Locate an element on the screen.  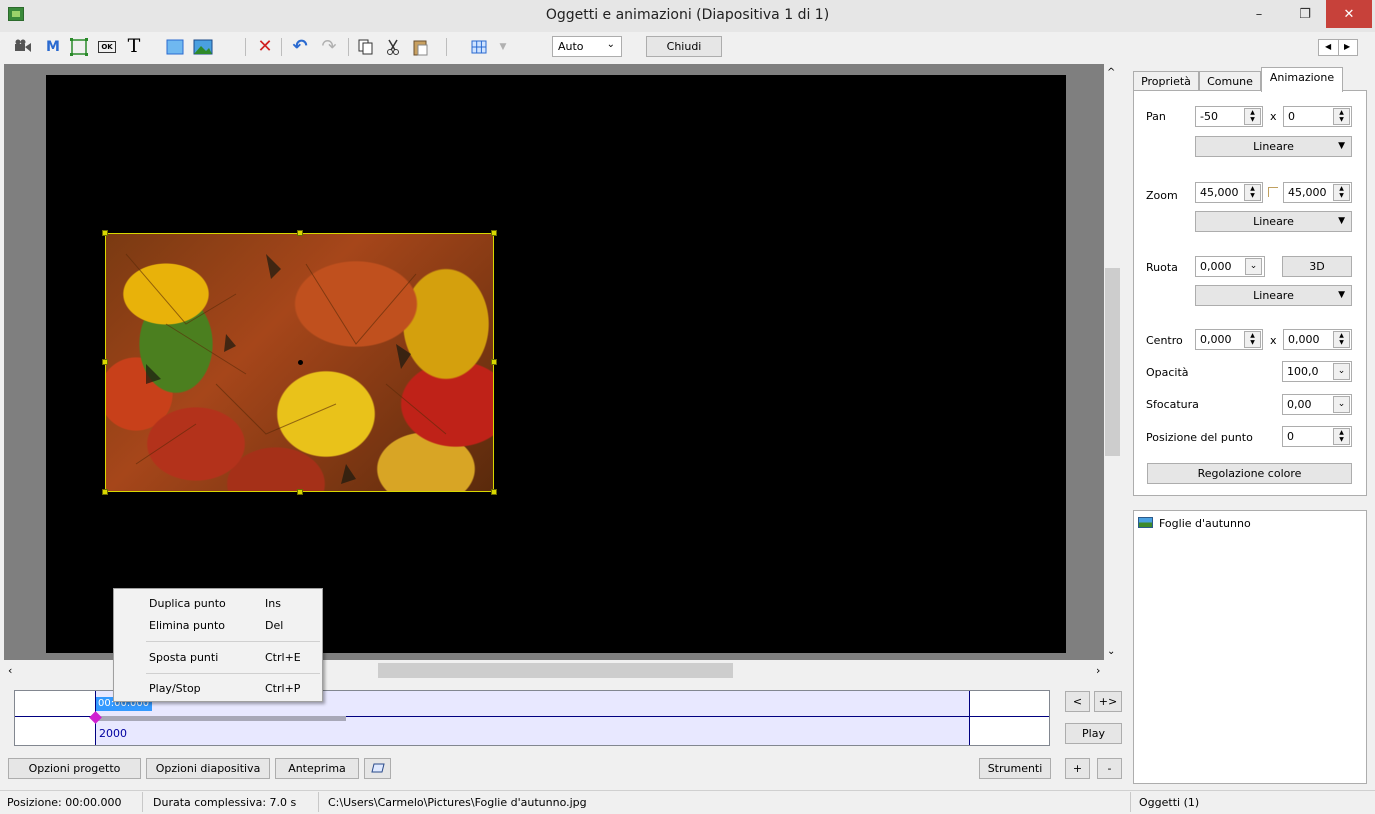
panel-nav-arrows: ◀ ▶ is located at coordinates (1338, 47).